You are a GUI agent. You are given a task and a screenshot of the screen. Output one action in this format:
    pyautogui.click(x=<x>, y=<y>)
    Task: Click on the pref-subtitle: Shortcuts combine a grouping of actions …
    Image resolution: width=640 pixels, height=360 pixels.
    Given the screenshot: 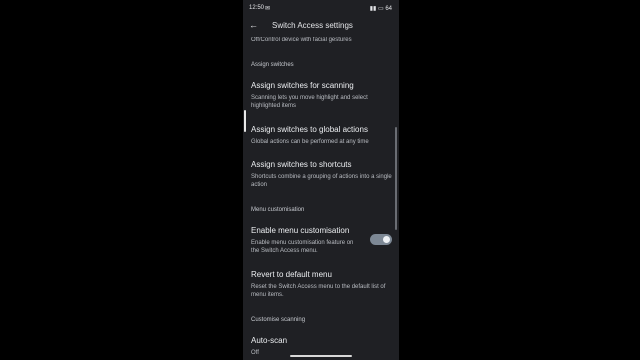 What is the action you would take?
    pyautogui.click(x=321, y=181)
    